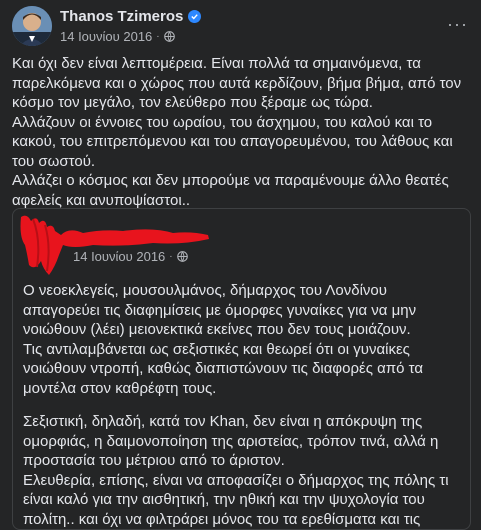 The width and height of the screenshot is (481, 530). I want to click on author-name: Thanos Tzimeros, so click(121, 16).